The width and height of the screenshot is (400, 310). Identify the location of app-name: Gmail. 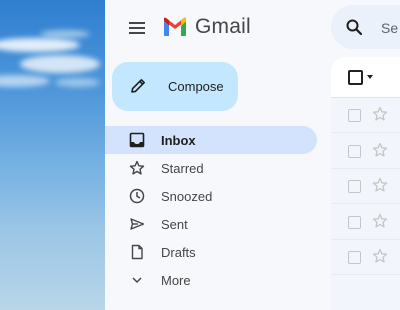
(223, 26).